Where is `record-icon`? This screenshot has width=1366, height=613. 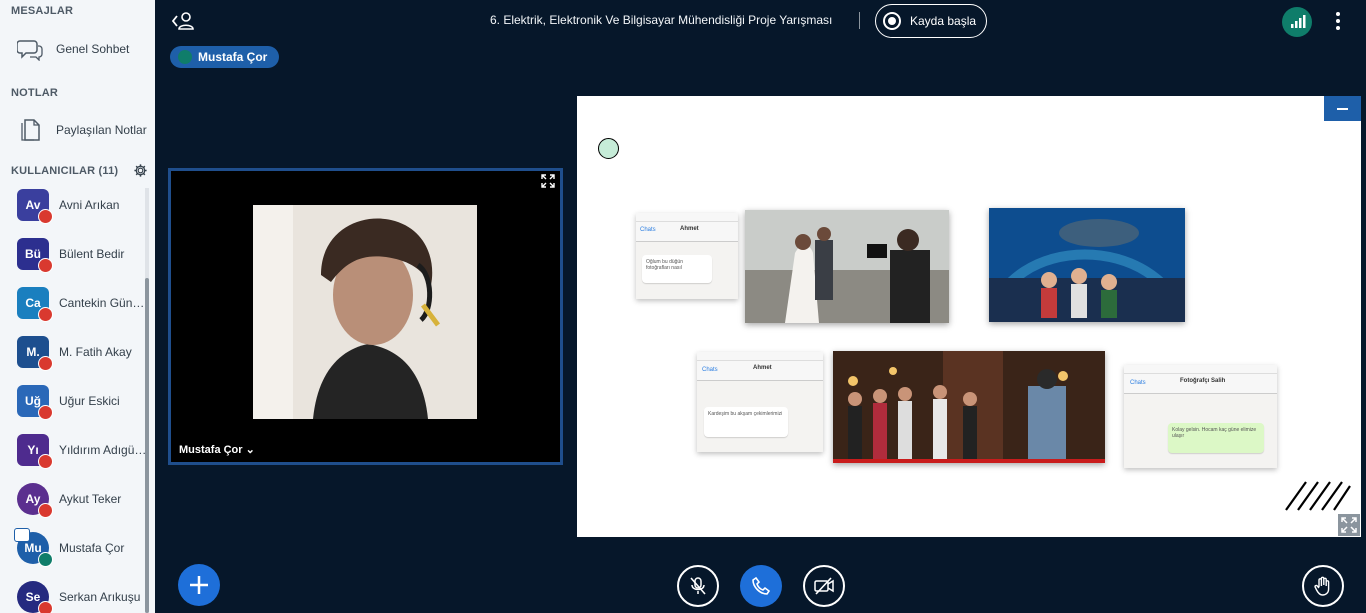 record-icon is located at coordinates (892, 21).